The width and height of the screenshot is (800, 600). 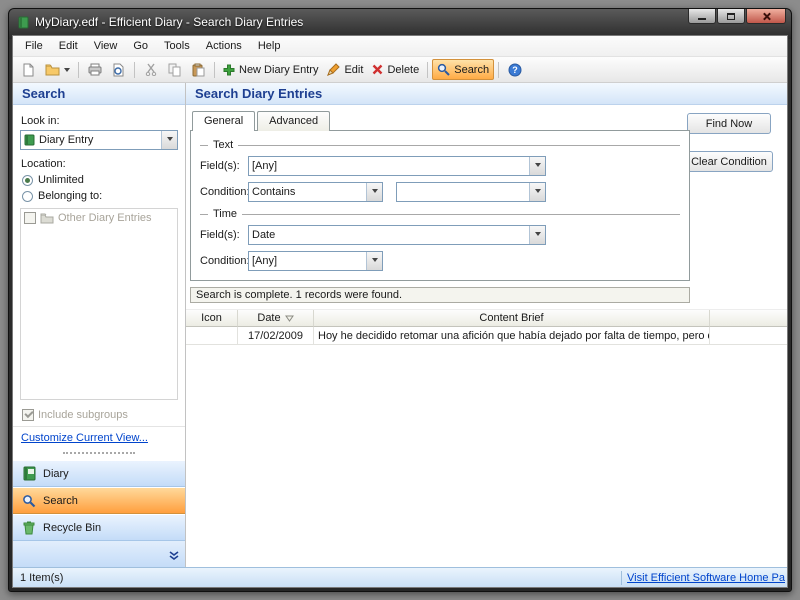 What do you see at coordinates (56, 473) in the screenshot?
I see `diary-nav-label: Diary` at bounding box center [56, 473].